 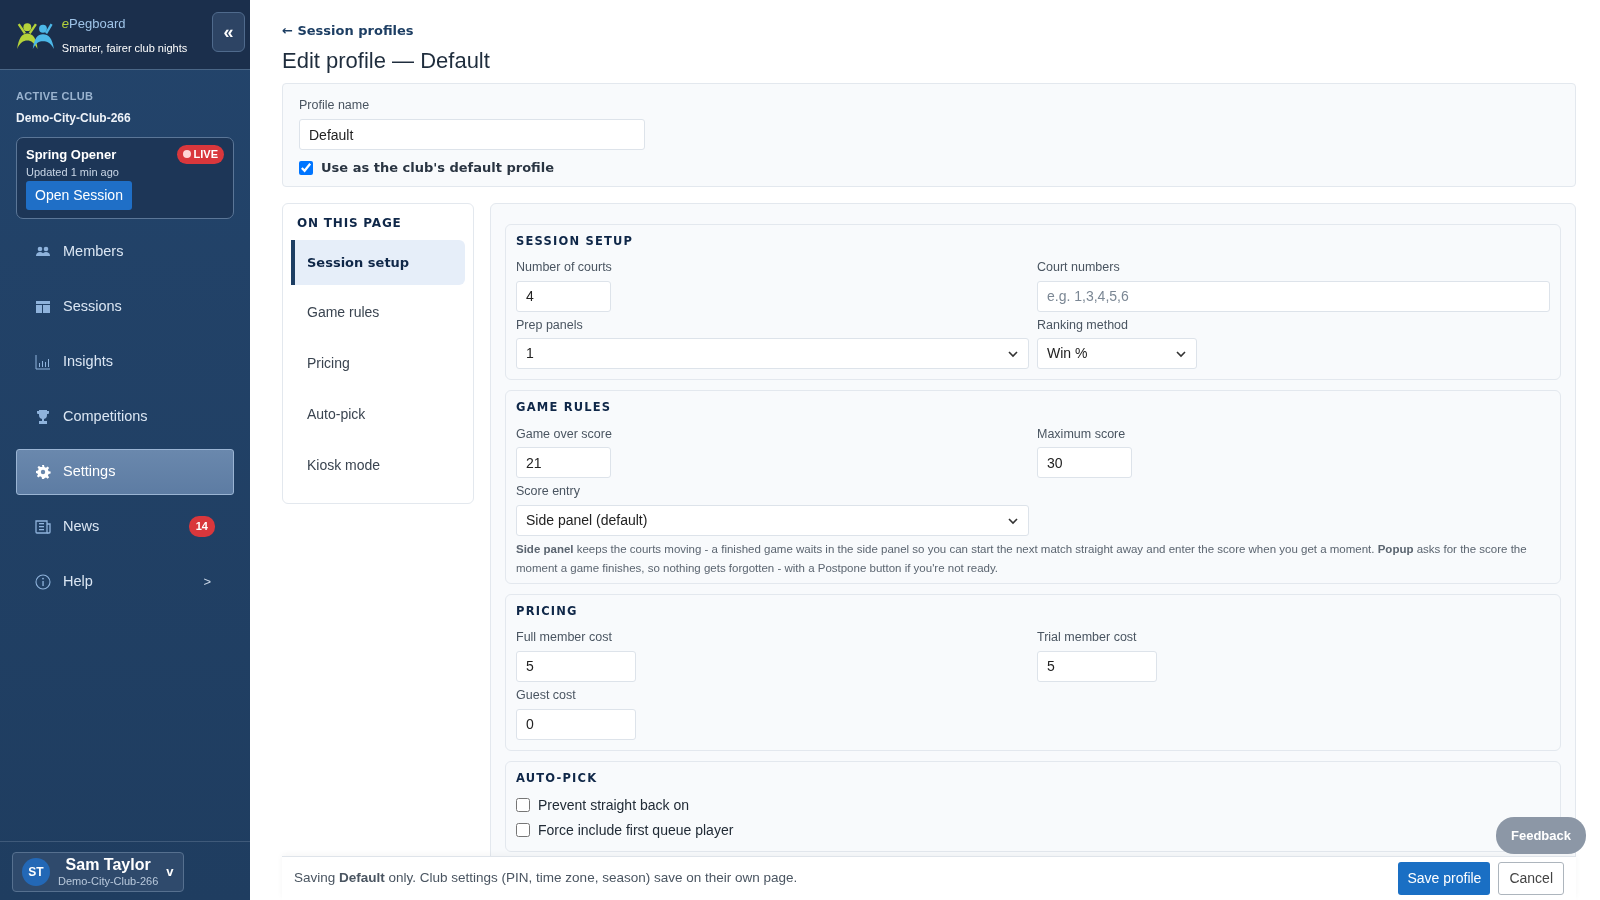 What do you see at coordinates (125, 526) in the screenshot?
I see `nav-item: News 14` at bounding box center [125, 526].